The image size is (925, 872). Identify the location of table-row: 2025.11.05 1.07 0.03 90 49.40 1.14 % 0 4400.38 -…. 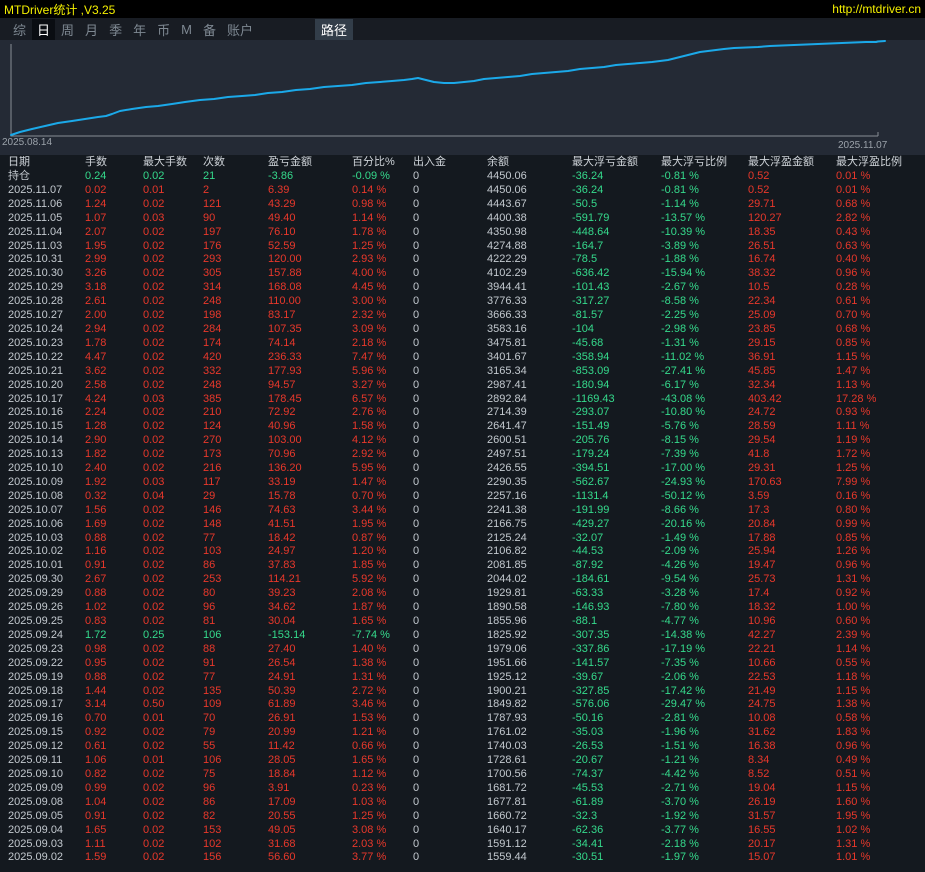
(462, 219).